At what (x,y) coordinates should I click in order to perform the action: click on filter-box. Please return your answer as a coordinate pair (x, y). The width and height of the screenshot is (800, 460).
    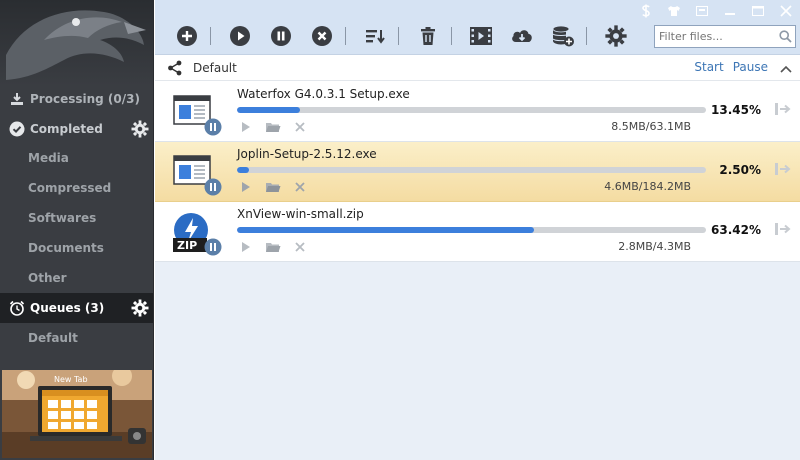
    Looking at the image, I should click on (725, 36).